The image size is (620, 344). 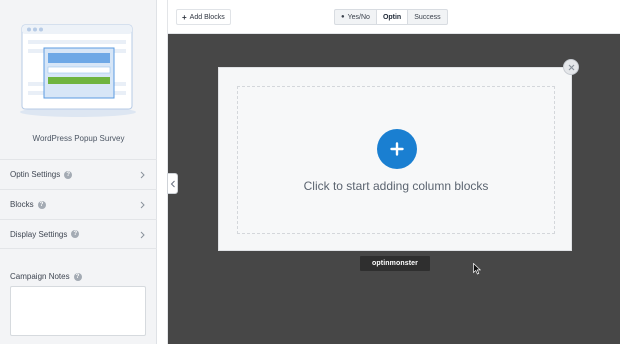 What do you see at coordinates (78, 204) in the screenshot?
I see `sidebar-item-blocks: Blocks ?` at bounding box center [78, 204].